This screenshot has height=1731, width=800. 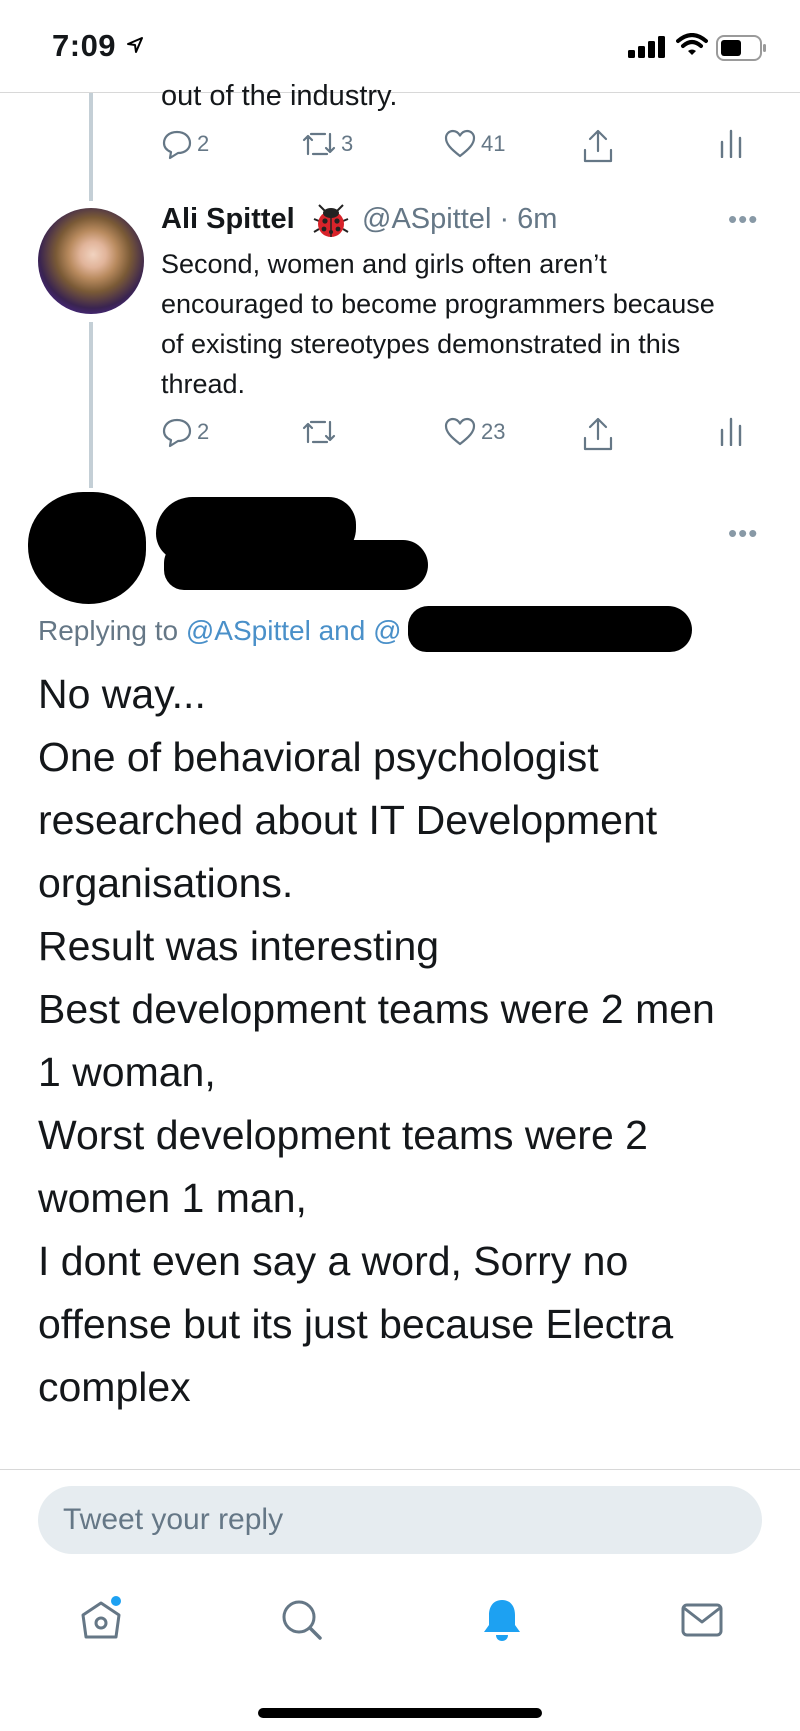 What do you see at coordinates (228, 219) in the screenshot?
I see `tweet-author-name: Ali Spittel` at bounding box center [228, 219].